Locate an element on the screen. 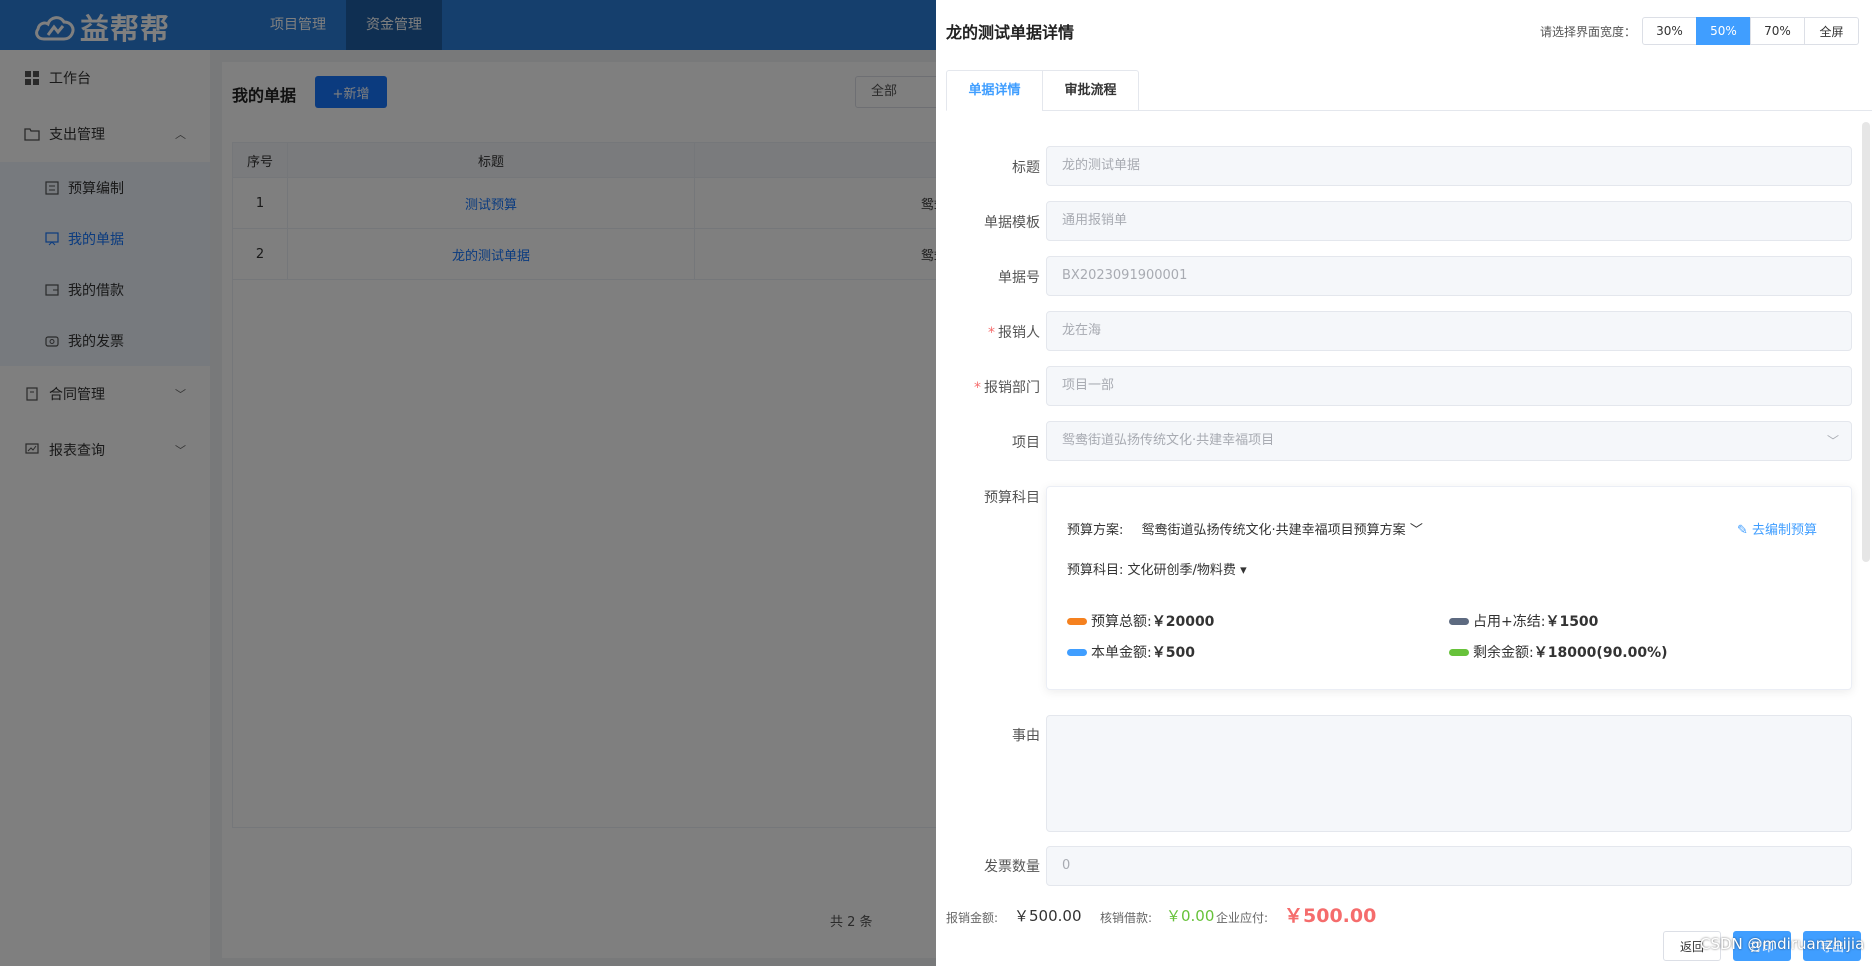  width-full-button: 全屏 is located at coordinates (1831, 31).